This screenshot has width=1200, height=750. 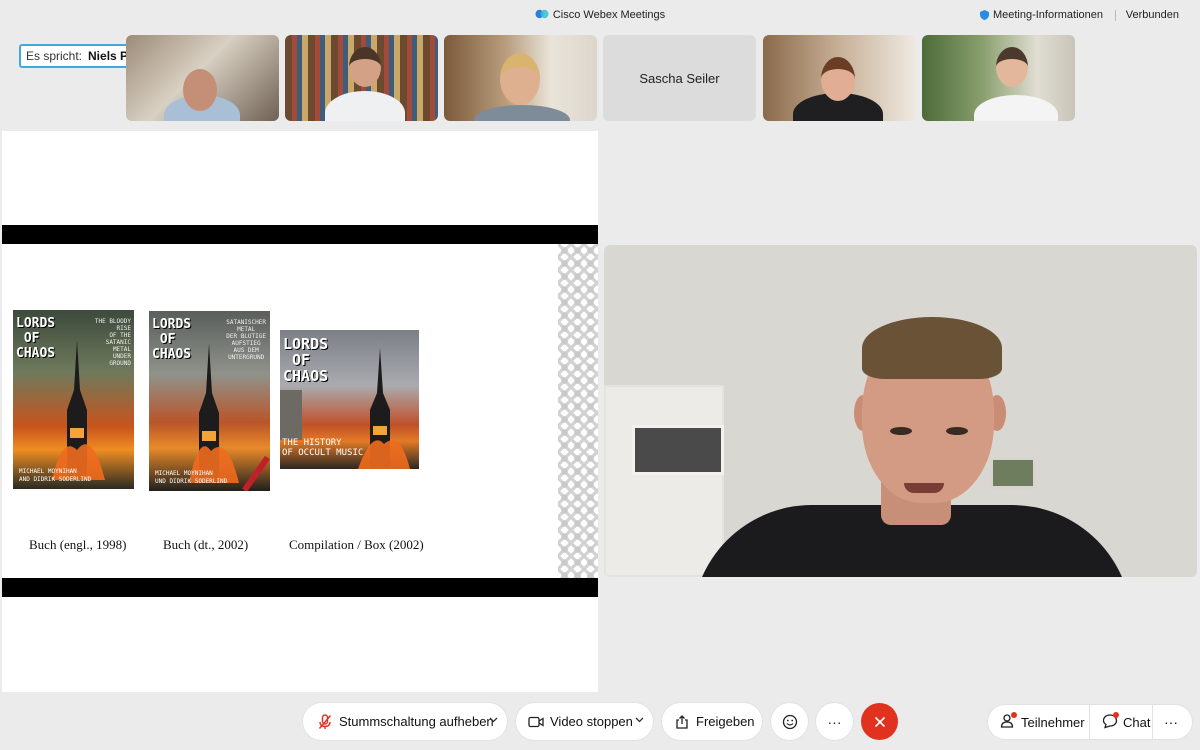 What do you see at coordinates (725, 721) in the screenshot?
I see `share-label: Freigeben` at bounding box center [725, 721].